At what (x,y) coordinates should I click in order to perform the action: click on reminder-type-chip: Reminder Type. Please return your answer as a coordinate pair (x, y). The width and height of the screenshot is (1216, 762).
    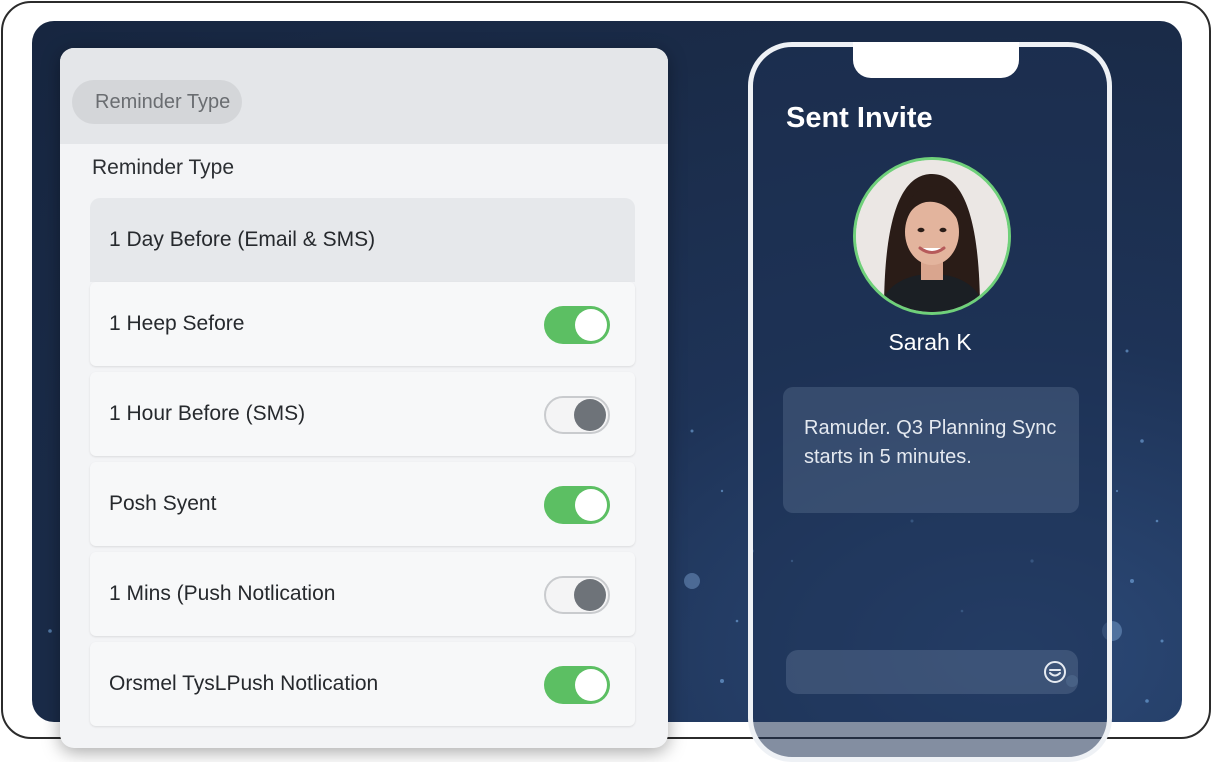
    Looking at the image, I should click on (157, 102).